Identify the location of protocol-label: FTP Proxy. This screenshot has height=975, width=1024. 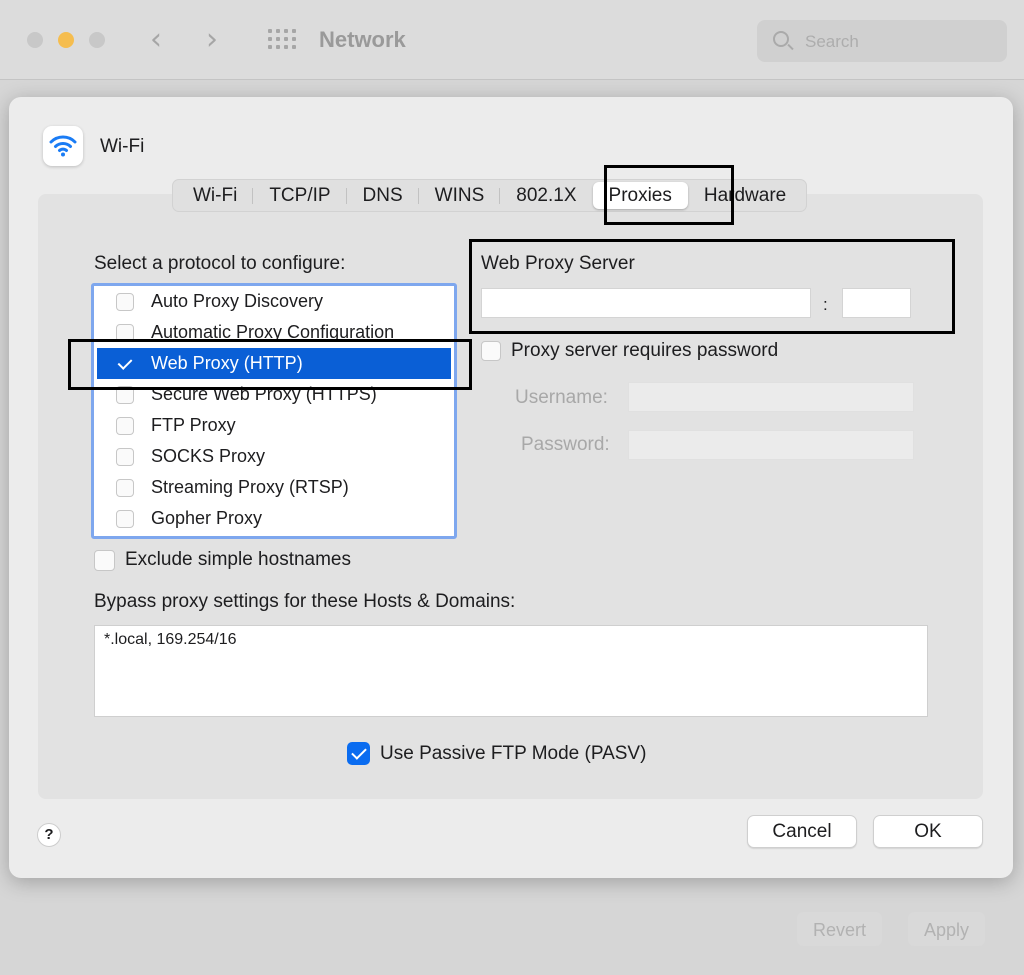
(193, 425).